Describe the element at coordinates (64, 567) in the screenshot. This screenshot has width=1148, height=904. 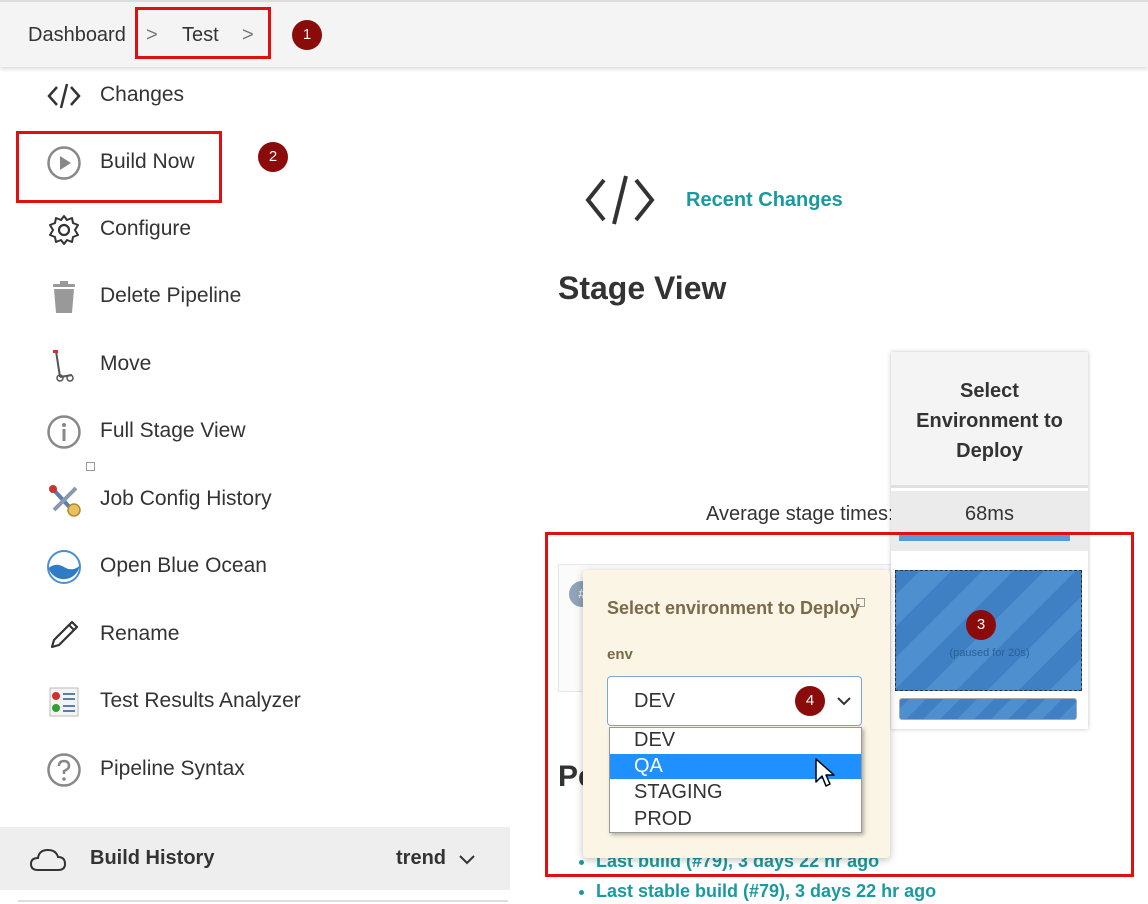
I see `blue-ocean-icon` at that location.